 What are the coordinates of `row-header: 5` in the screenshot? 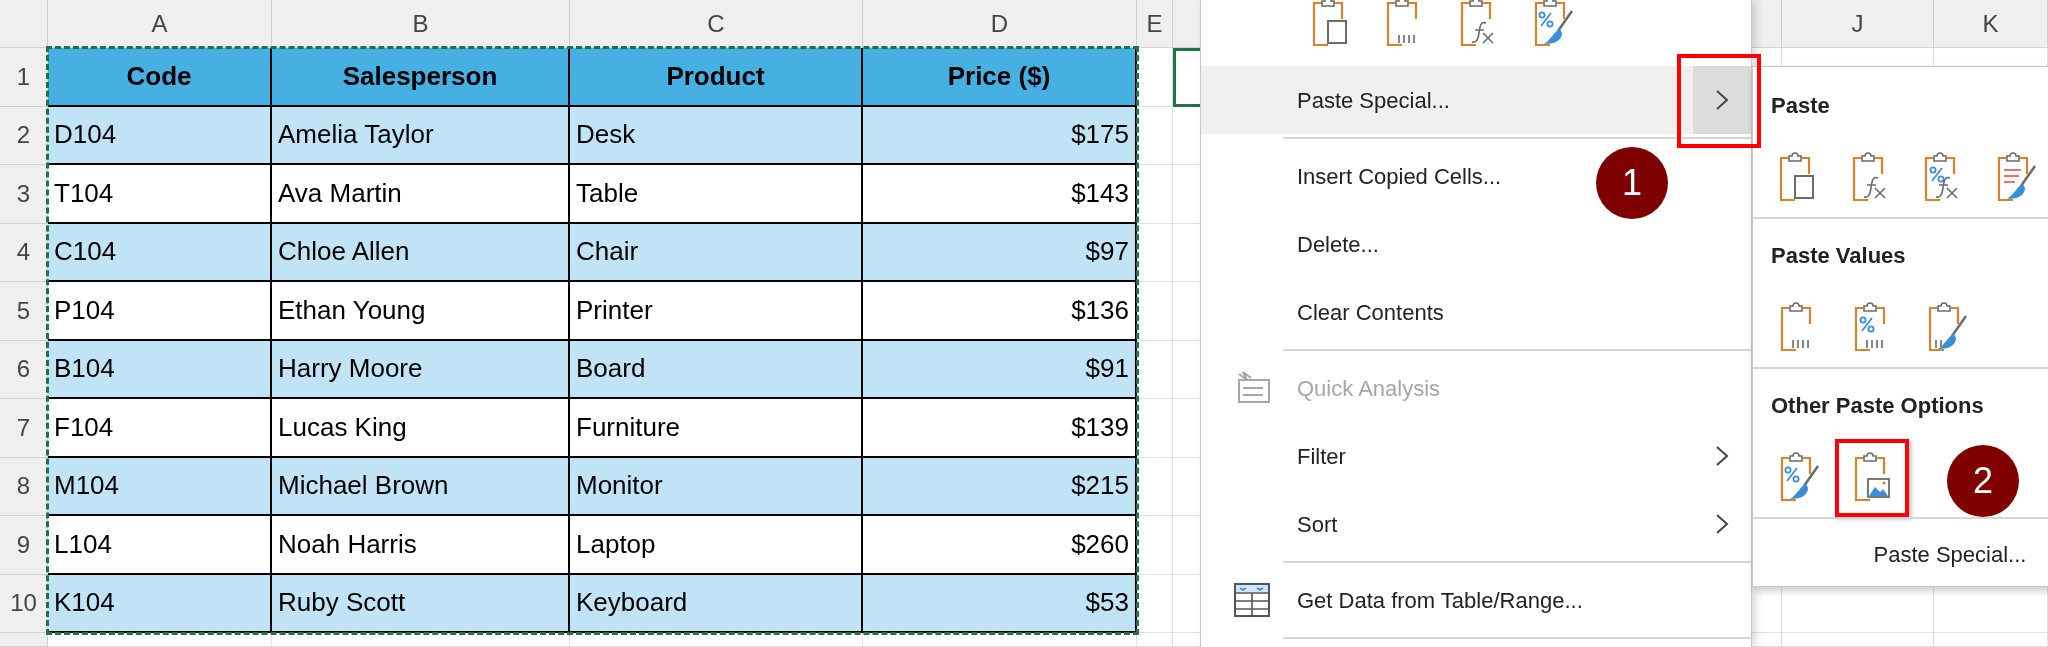 It's located at (24, 311).